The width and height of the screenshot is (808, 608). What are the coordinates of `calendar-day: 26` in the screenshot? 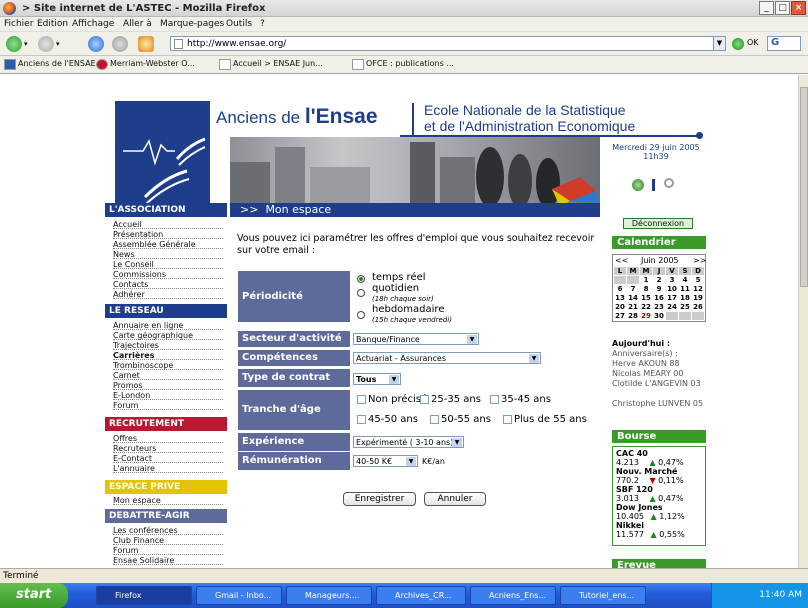 It's located at (698, 307).